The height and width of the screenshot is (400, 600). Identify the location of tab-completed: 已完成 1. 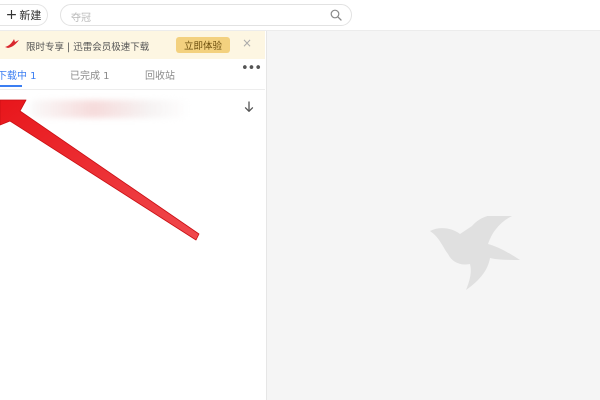
(90, 74).